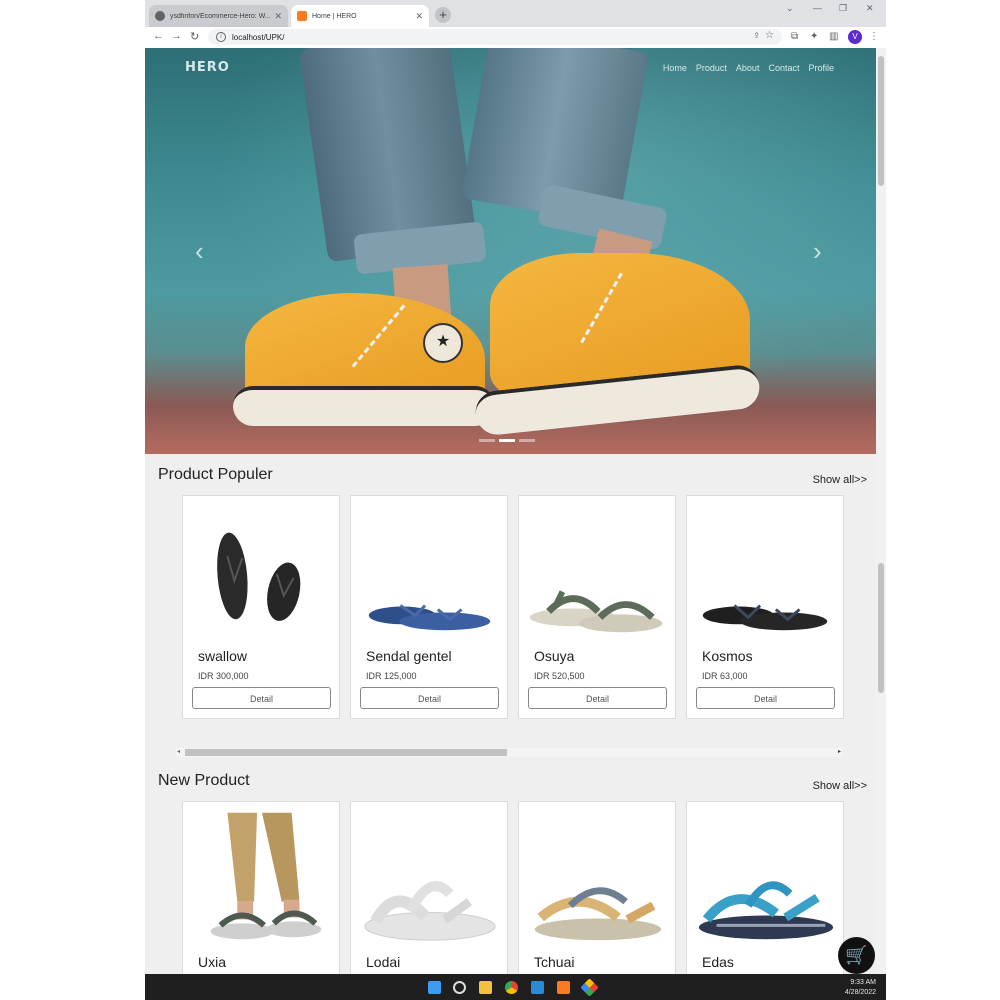 The width and height of the screenshot is (1000, 1000). Describe the element at coordinates (258, 37) in the screenshot. I see `url-text: localhost/UPK/` at that location.